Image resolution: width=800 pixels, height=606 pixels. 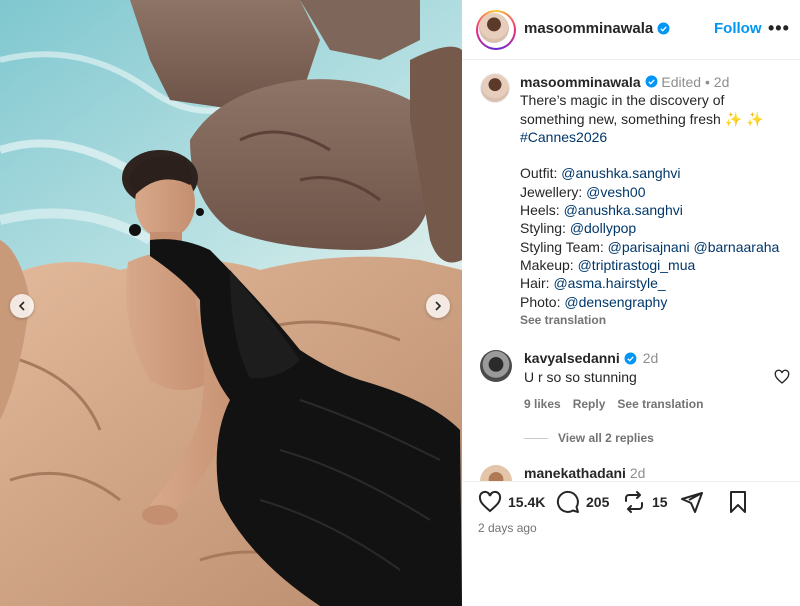 I want to click on mention-link: @parisajnani @barnaaraha, so click(x=694, y=247).